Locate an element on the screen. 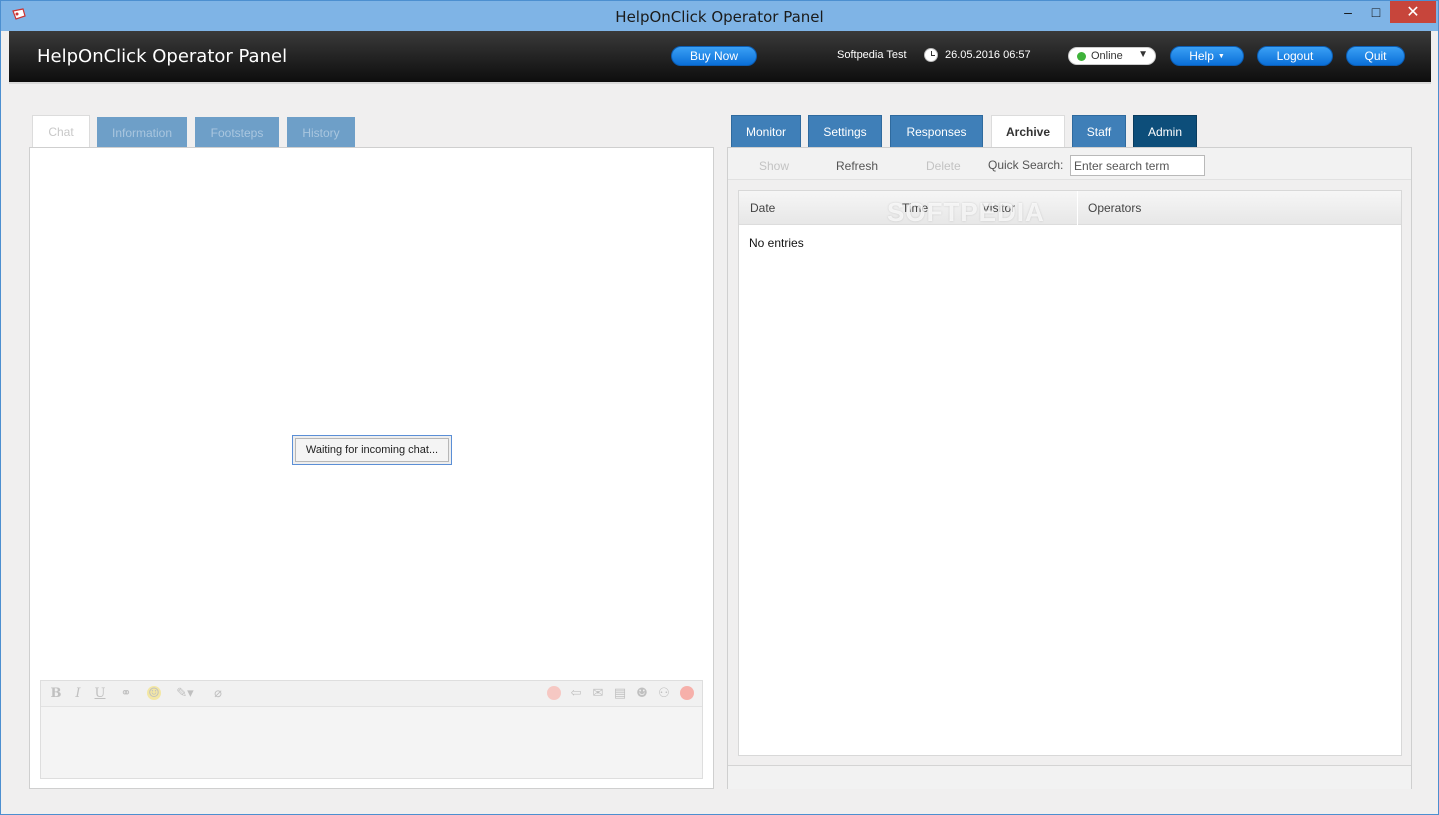 Image resolution: width=1439 pixels, height=815 pixels. table-header: Date Time Visitor Operators SOFTPEDIA is located at coordinates (1070, 209).